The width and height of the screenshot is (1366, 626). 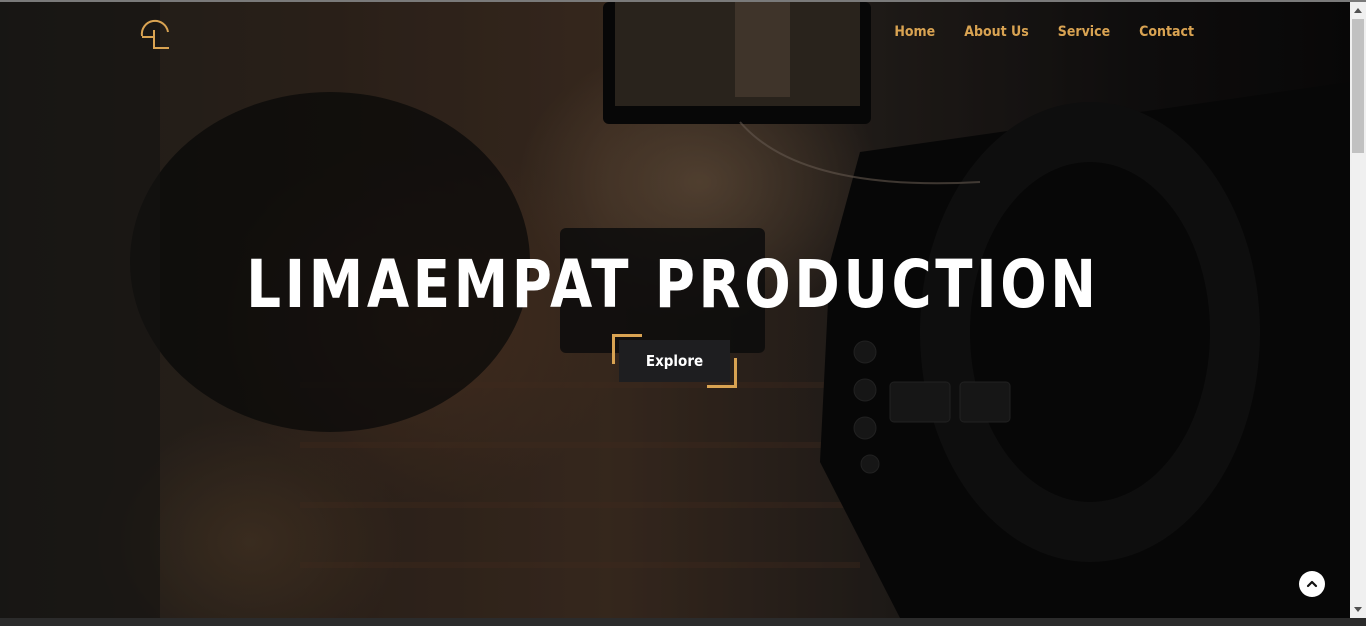 I want to click on window-bottom-edge, so click(x=683, y=622).